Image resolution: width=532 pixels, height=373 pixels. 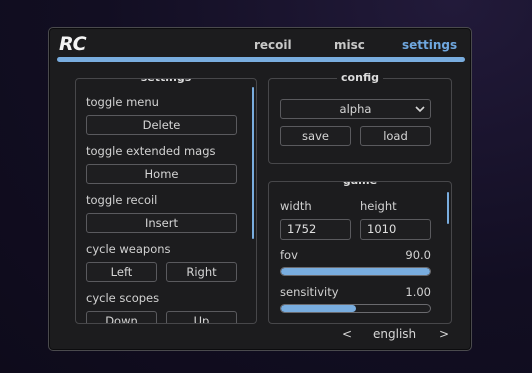 I want to click on game-panel-title: game, so click(x=360, y=185).